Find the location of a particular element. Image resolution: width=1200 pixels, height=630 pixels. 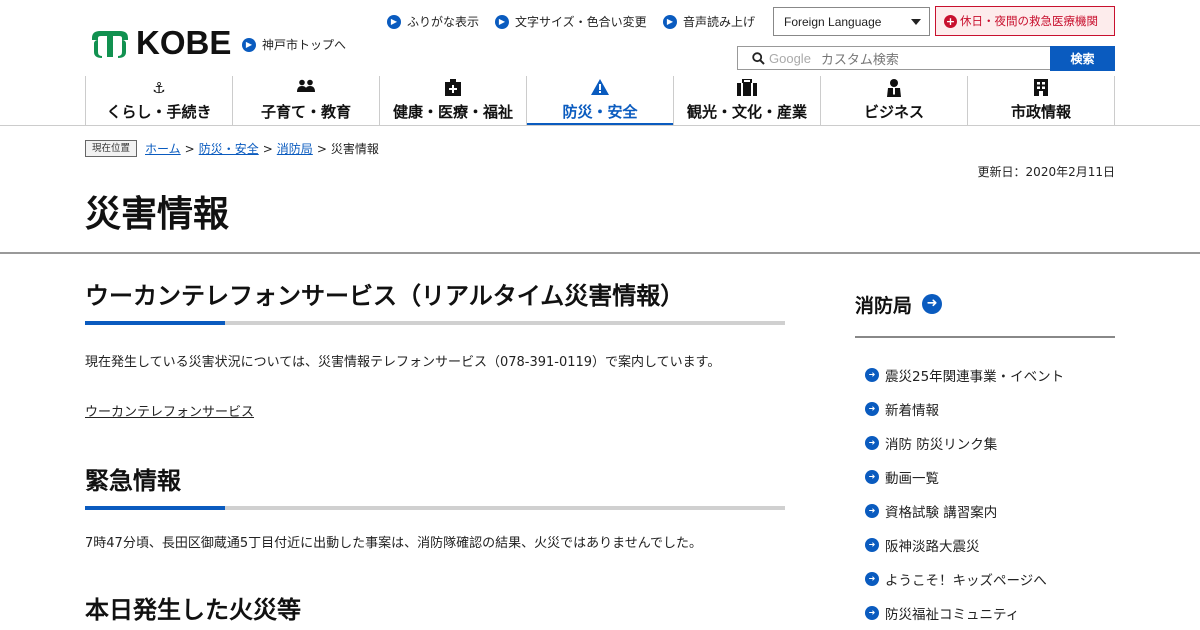

nav-item-life: ⚓ くらし・手続き is located at coordinates (159, 101).